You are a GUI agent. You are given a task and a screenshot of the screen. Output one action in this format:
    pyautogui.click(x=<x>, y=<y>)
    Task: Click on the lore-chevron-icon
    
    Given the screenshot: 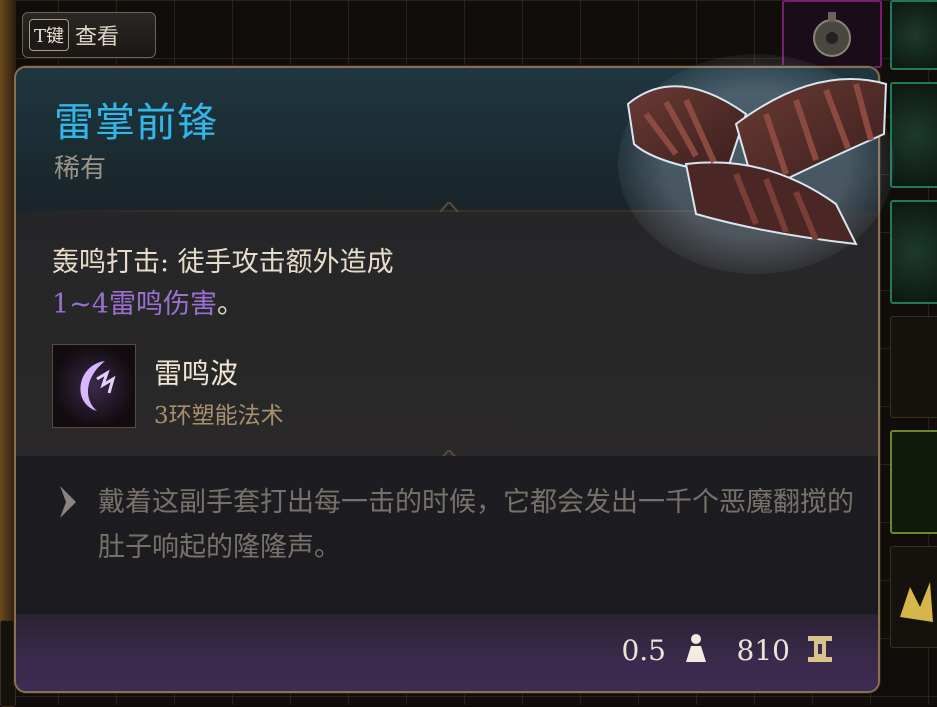 What is the action you would take?
    pyautogui.click(x=69, y=502)
    